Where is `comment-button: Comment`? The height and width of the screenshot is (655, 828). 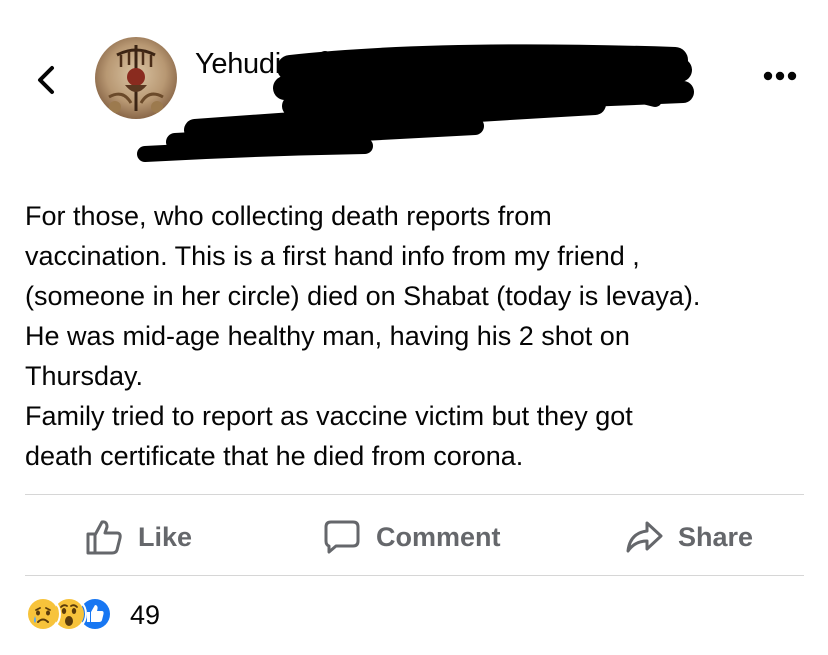
comment-button: Comment is located at coordinates (411, 537).